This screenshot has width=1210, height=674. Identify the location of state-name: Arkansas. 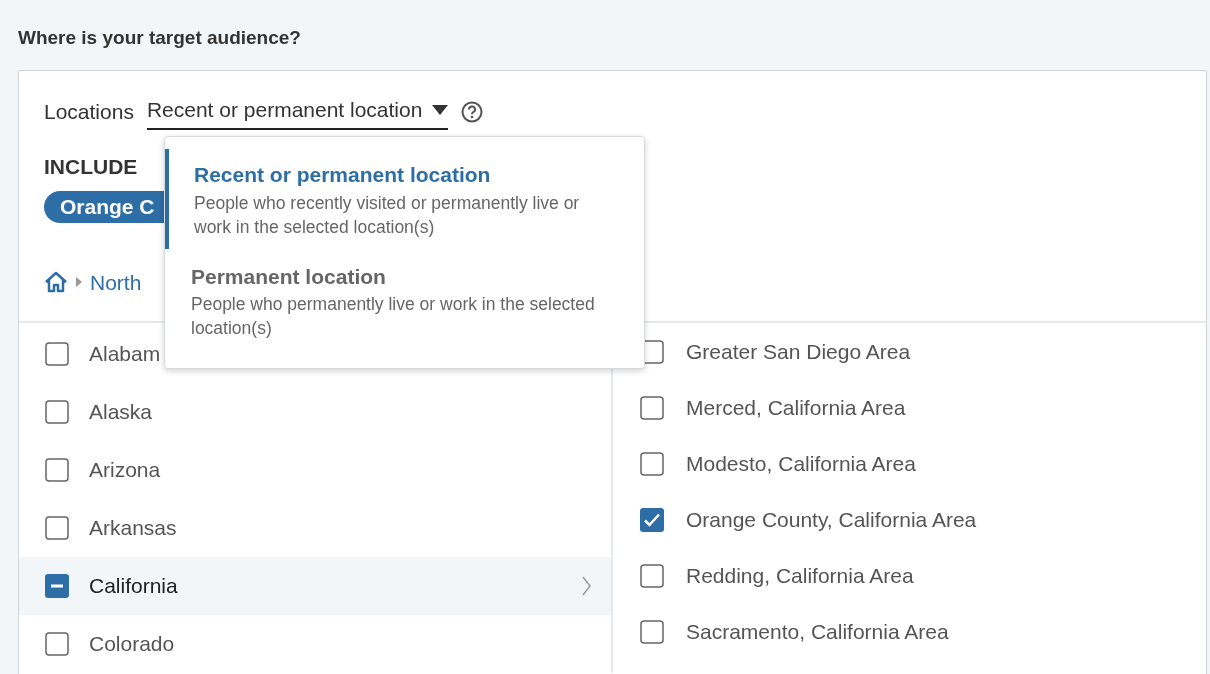
(133, 528).